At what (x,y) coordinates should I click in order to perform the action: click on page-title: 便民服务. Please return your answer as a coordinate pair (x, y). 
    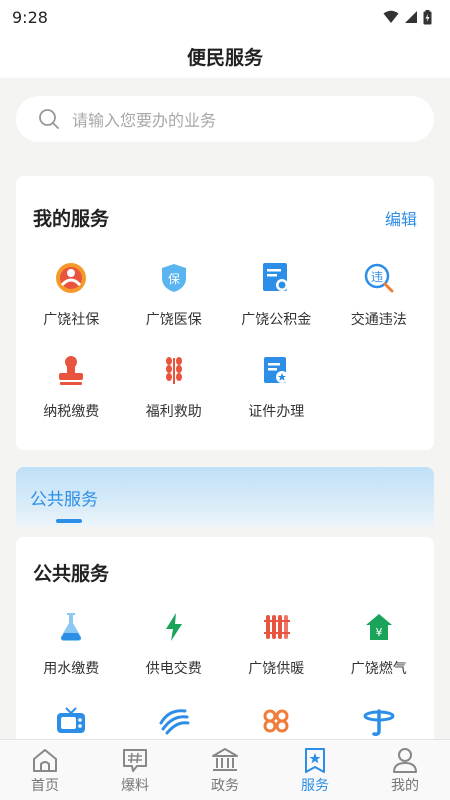
    Looking at the image, I should click on (224, 57).